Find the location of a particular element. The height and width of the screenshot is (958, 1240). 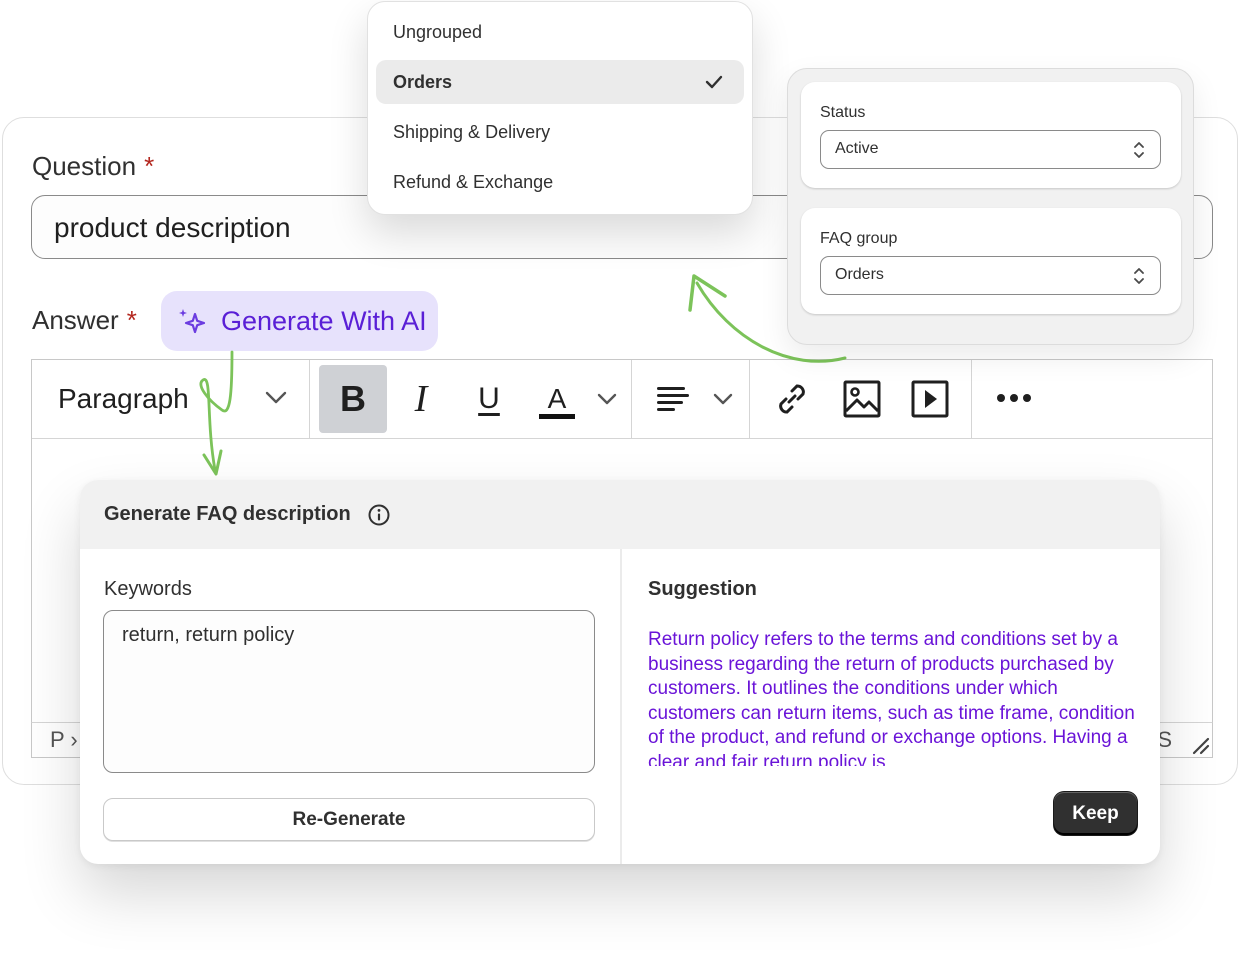

underline-button: U is located at coordinates (489, 399).